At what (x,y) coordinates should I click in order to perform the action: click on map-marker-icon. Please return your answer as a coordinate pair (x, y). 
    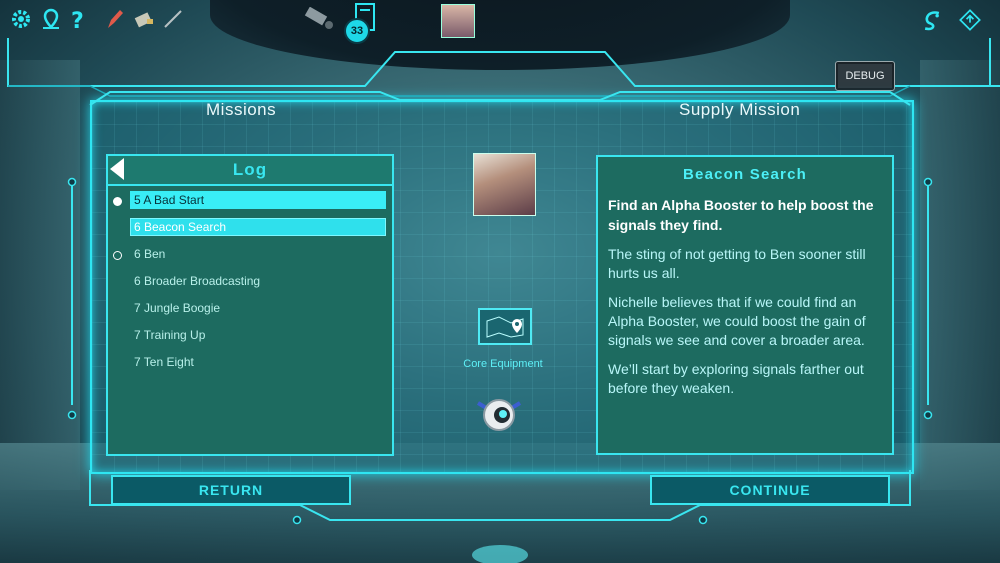
    Looking at the image, I should click on (505, 326).